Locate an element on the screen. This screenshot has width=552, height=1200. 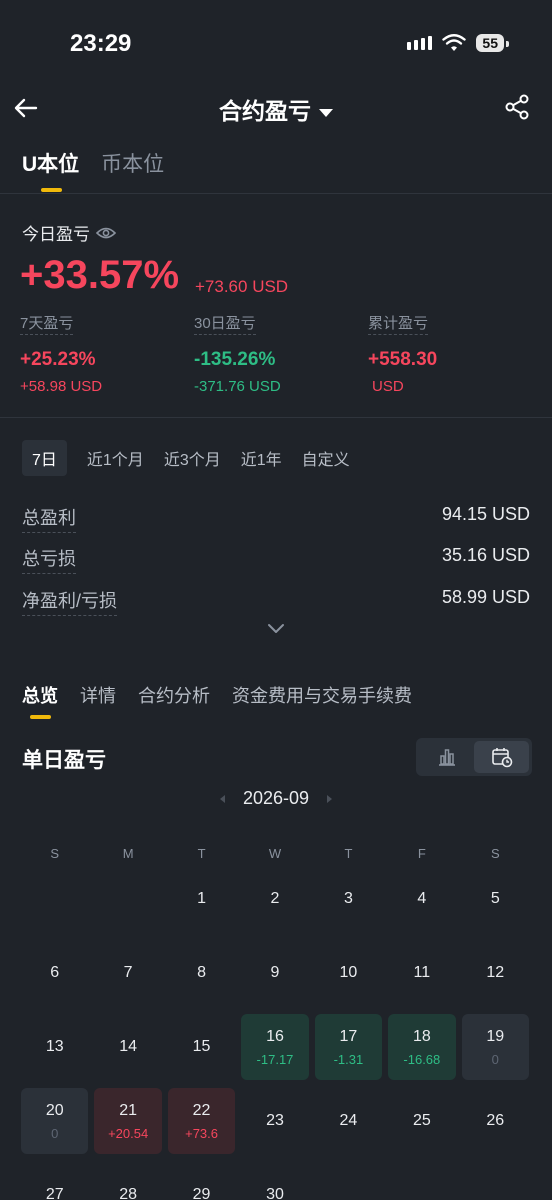
day-number: 4 is located at coordinates (422, 898).